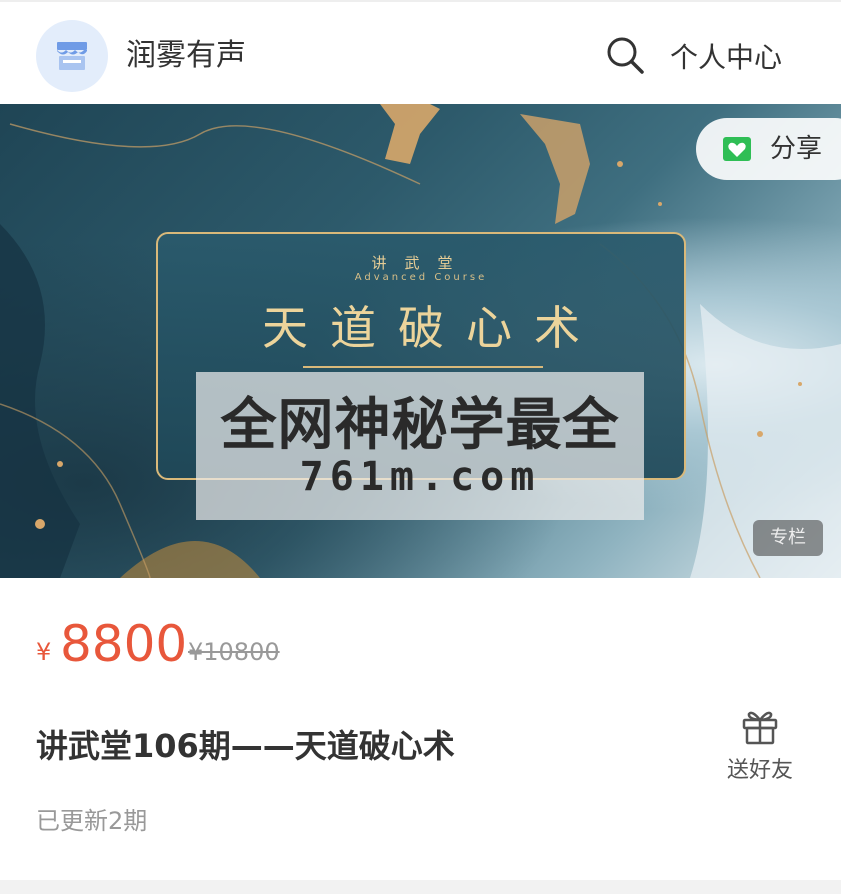  I want to click on send-to-friend-button: 送好友, so click(760, 746).